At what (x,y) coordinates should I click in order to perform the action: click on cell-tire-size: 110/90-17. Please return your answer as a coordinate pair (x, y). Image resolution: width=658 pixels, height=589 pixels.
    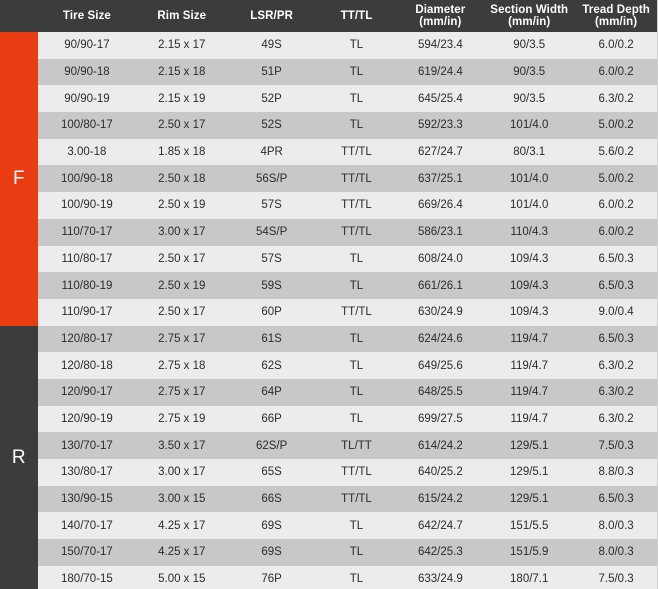
    Looking at the image, I should click on (87, 312).